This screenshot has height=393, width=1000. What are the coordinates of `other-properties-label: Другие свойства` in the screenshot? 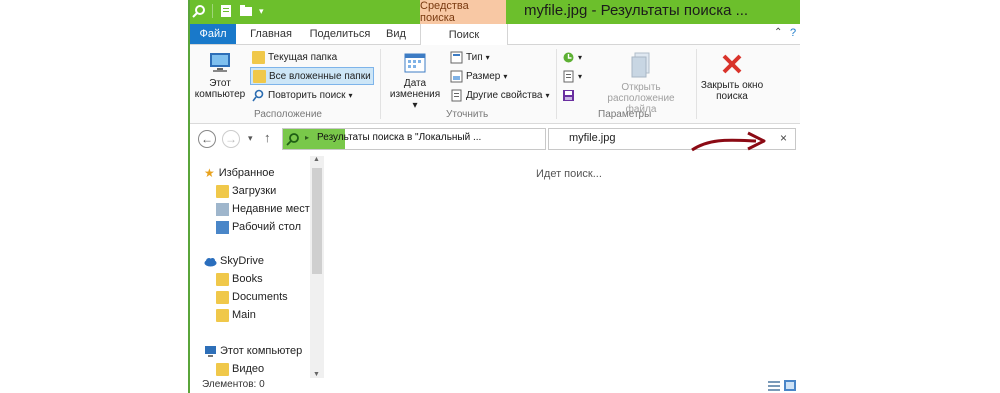 It's located at (504, 95).